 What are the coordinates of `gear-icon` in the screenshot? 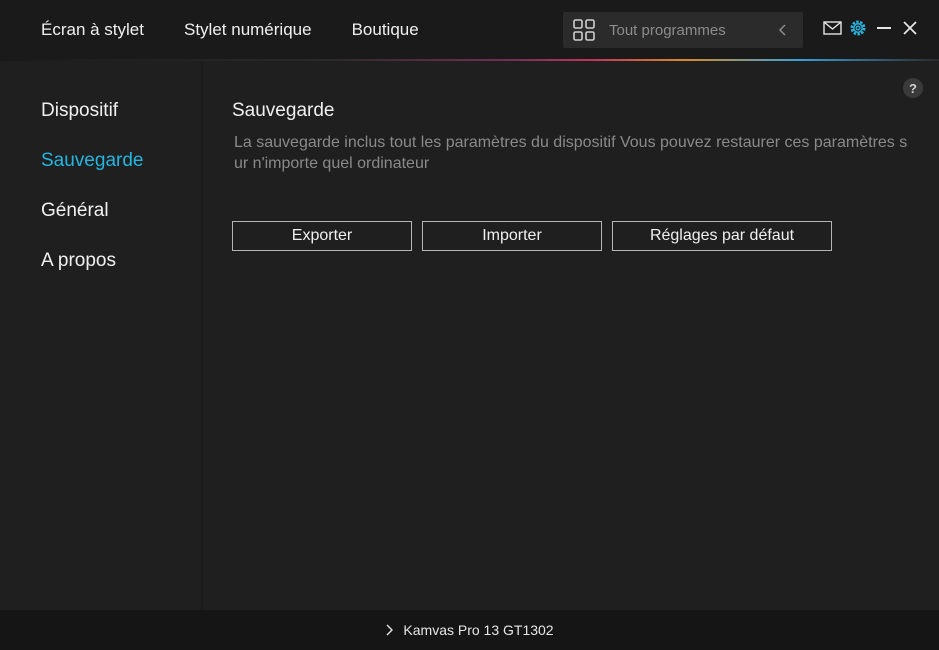 It's located at (858, 28).